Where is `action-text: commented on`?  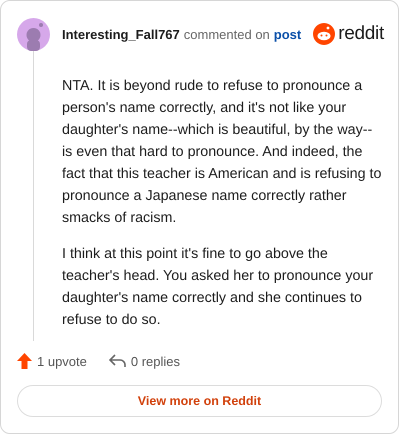 action-text: commented on is located at coordinates (227, 34).